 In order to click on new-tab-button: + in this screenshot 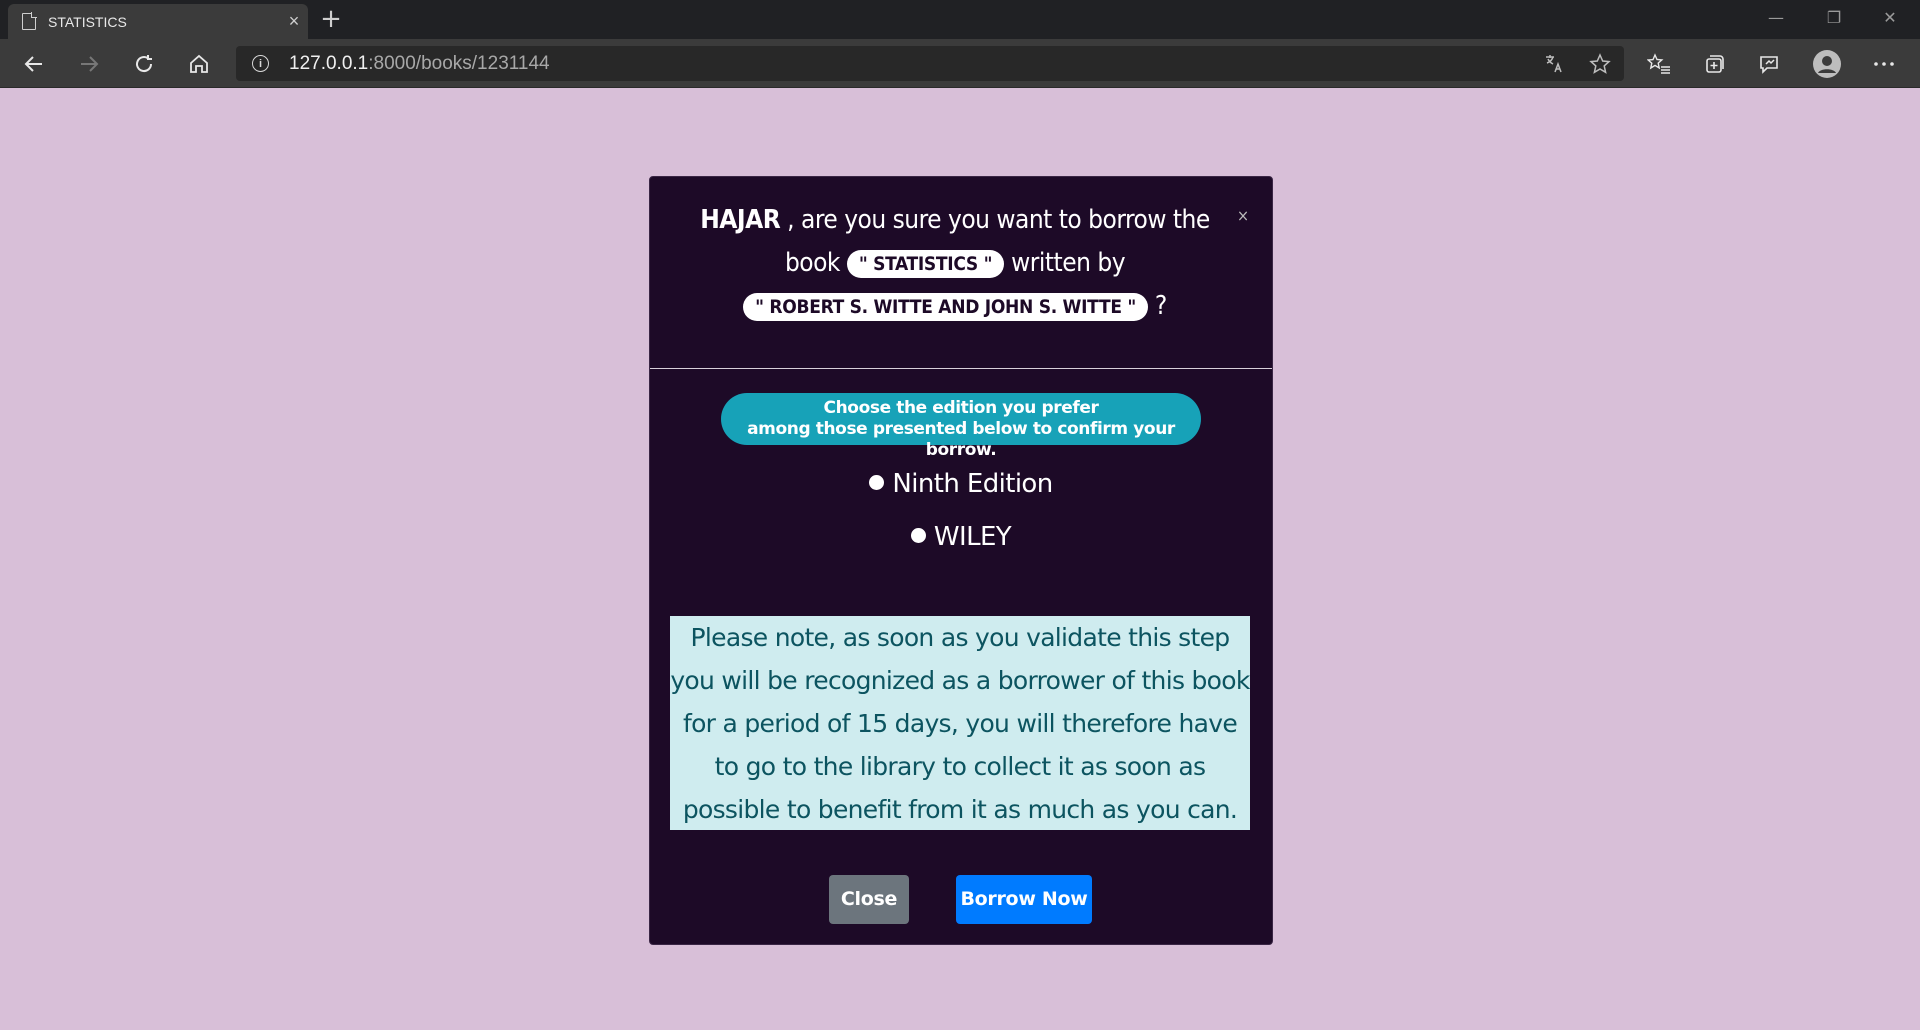, I will do `click(331, 19)`.